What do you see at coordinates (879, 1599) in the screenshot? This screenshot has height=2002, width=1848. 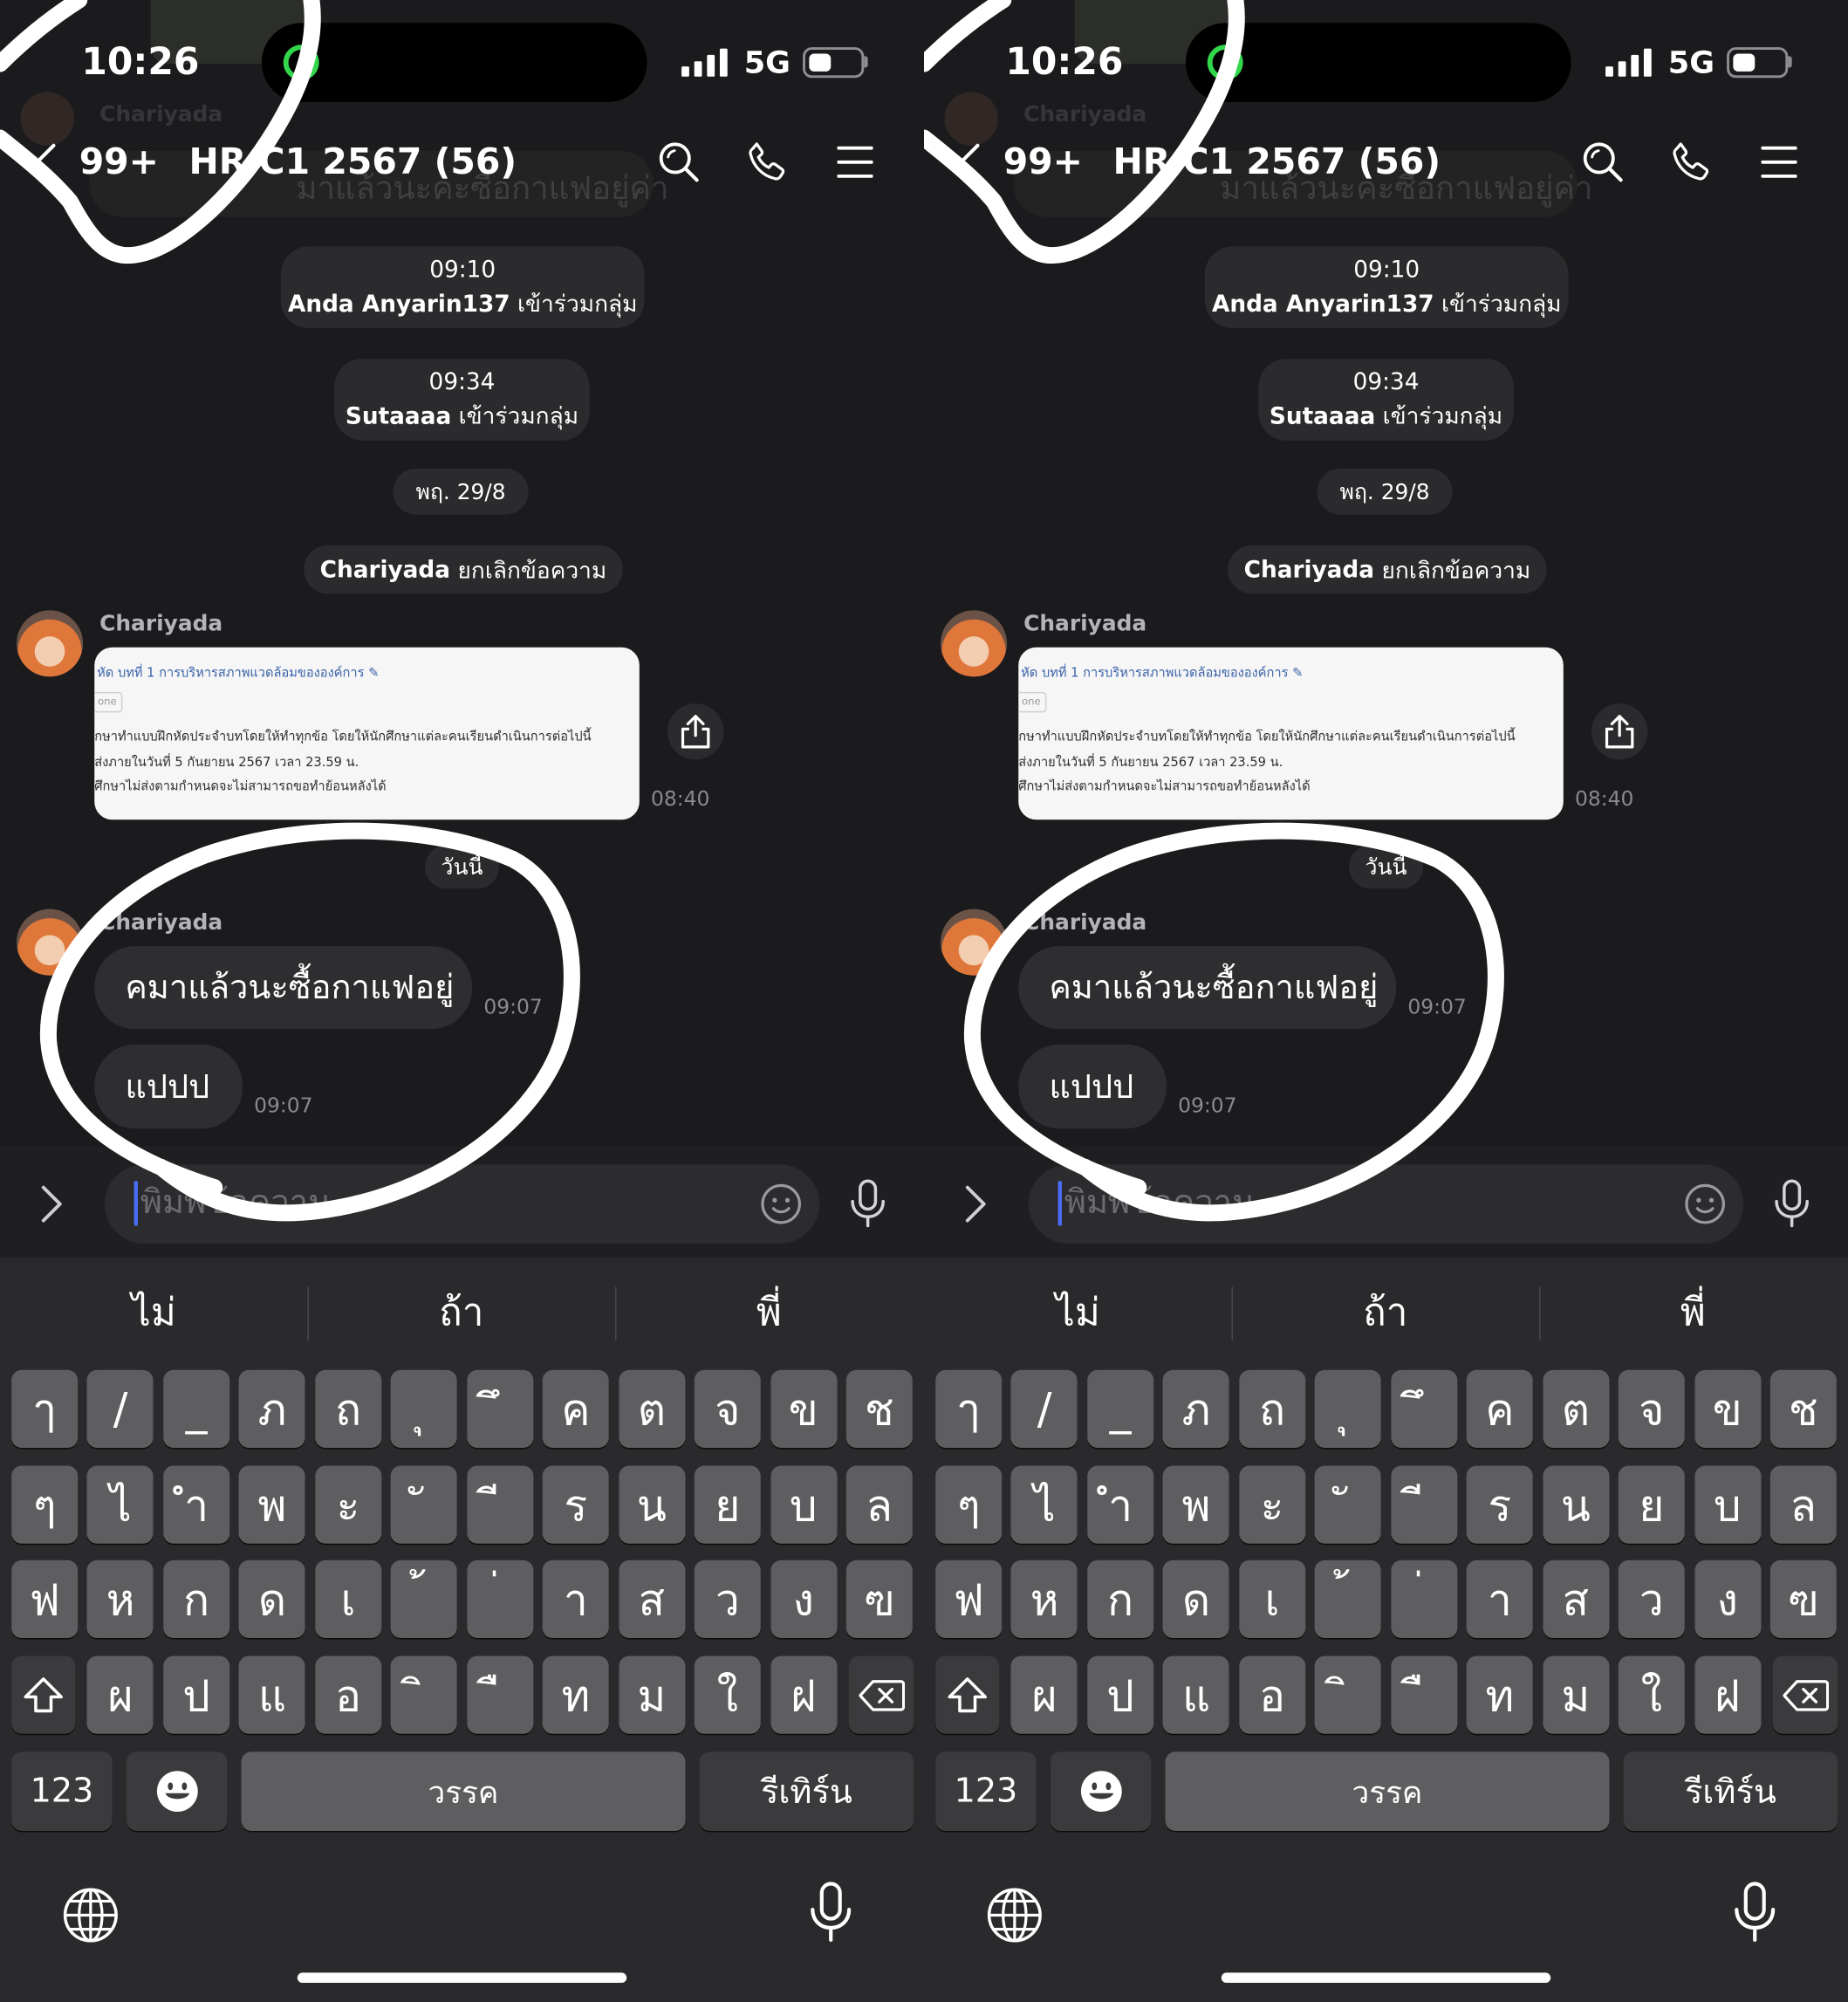 I see `keyboard-key: ฃ` at bounding box center [879, 1599].